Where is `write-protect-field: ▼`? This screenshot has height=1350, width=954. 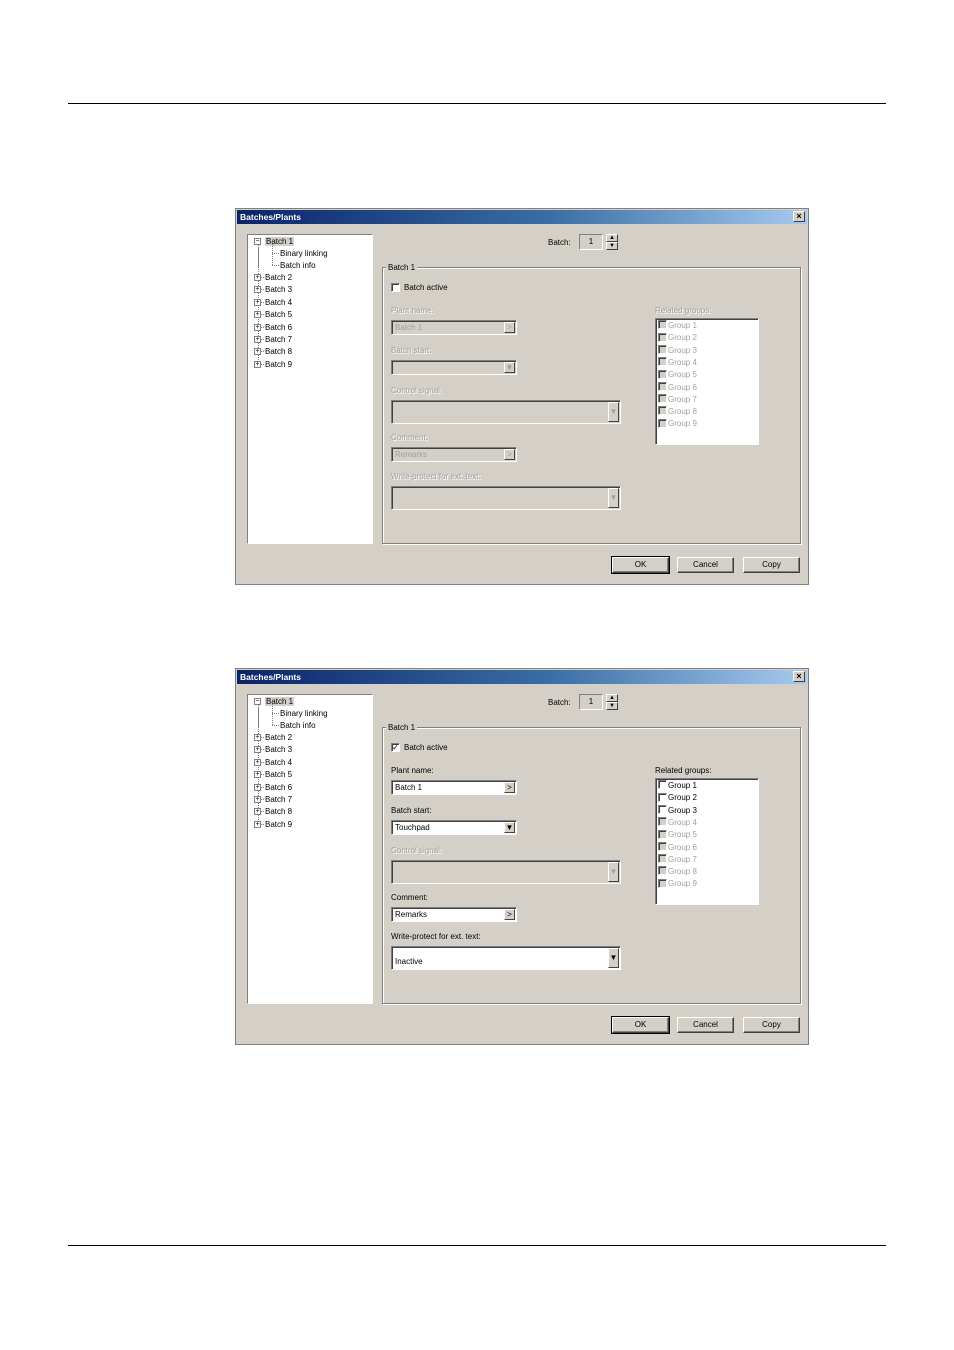
write-protect-field: ▼ is located at coordinates (506, 498).